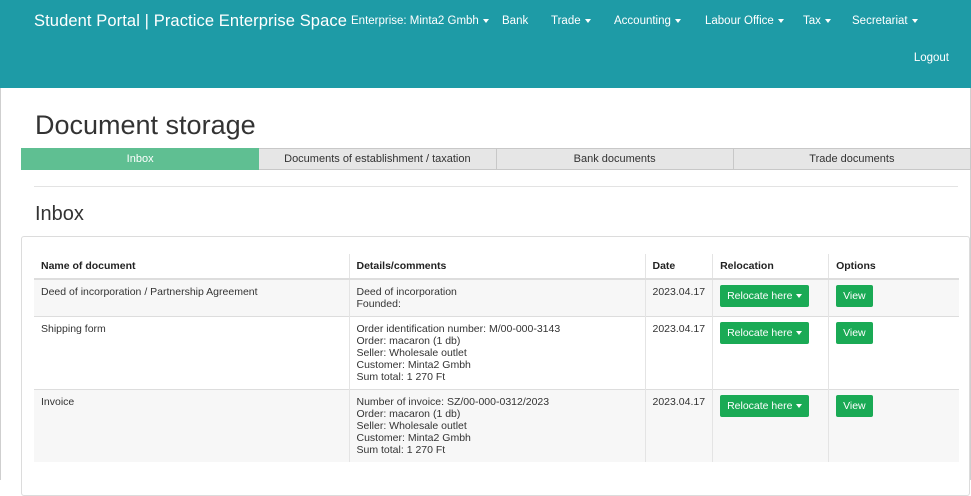  Describe the element at coordinates (59, 214) in the screenshot. I see `section-title: Inbox` at that location.